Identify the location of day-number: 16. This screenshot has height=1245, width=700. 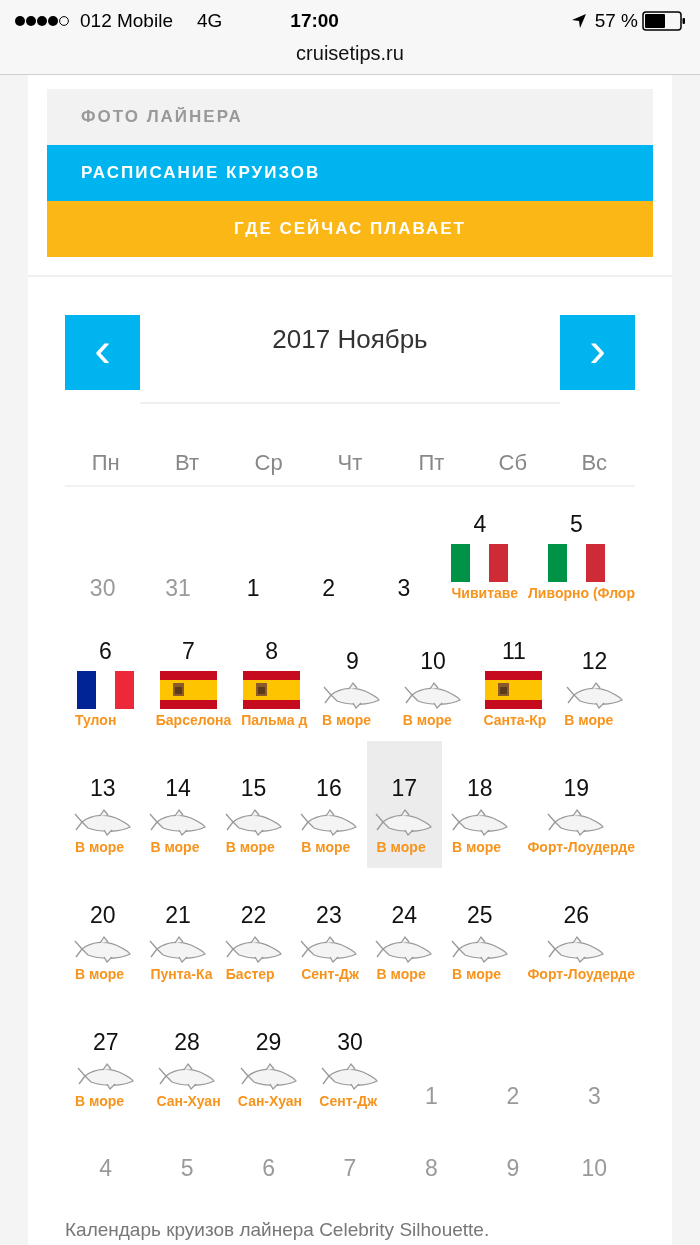
(329, 788).